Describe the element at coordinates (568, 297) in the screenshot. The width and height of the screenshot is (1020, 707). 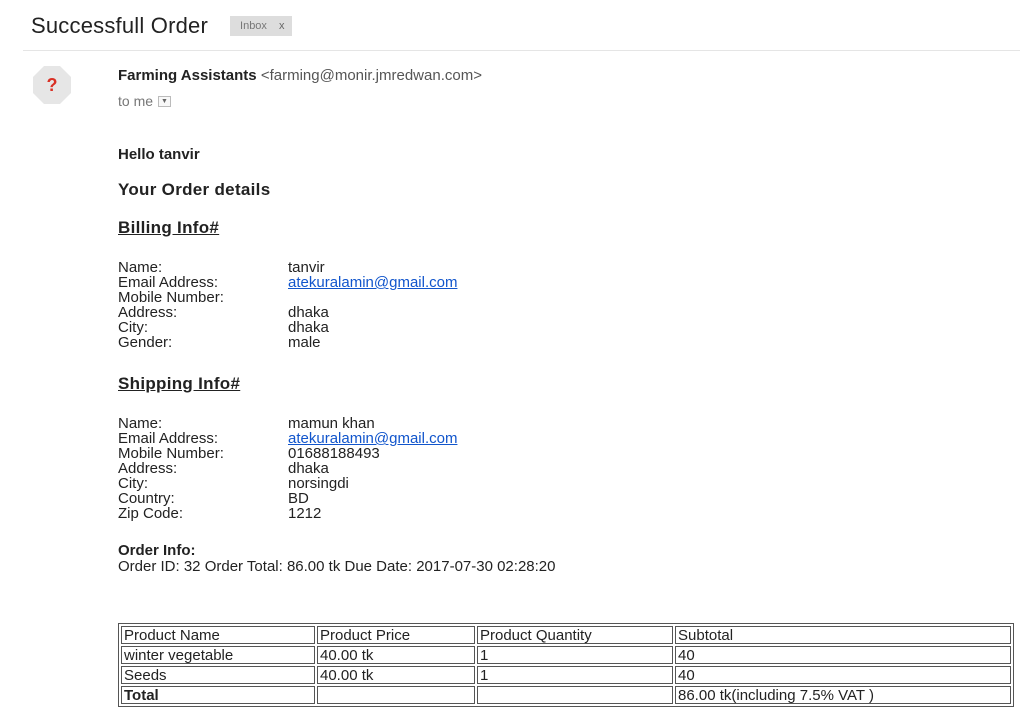
I see `billing-row-mobile: Mobile Number:` at that location.